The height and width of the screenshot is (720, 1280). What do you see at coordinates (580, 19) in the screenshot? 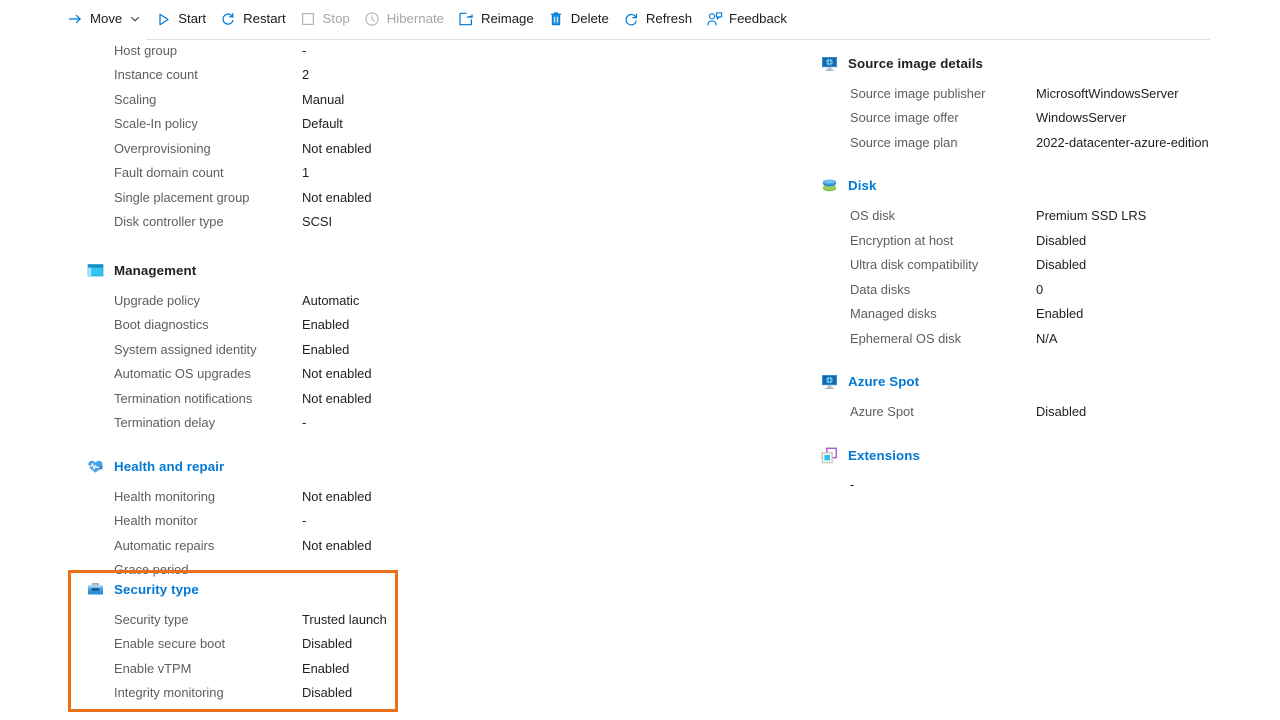
I see `delete-button: Delete` at bounding box center [580, 19].